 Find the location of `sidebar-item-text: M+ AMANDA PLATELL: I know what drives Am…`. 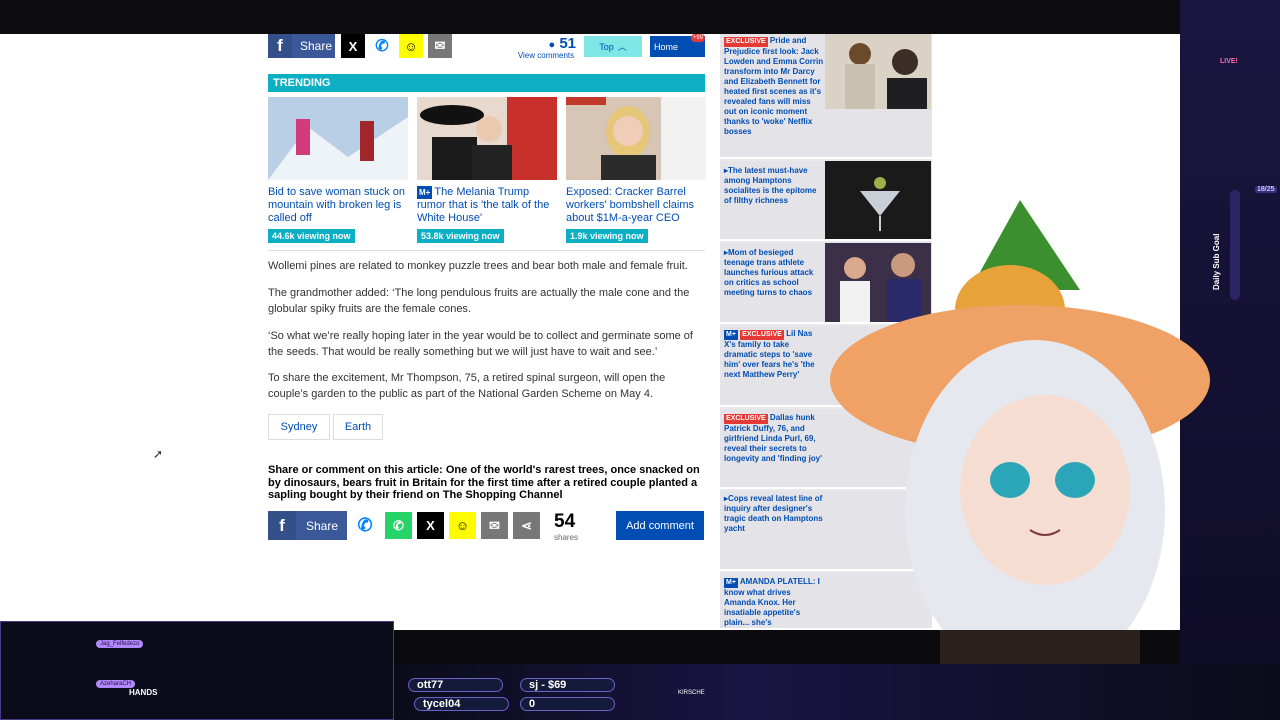

sidebar-item-text: M+ AMANDA PLATELL: I know what drives Am… is located at coordinates (774, 602).